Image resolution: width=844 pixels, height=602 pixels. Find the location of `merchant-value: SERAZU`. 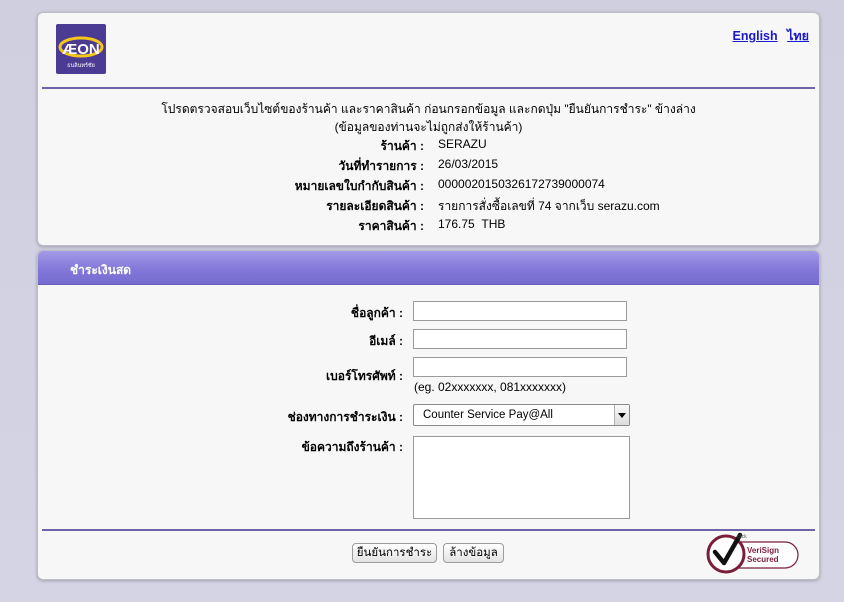

merchant-value: SERAZU is located at coordinates (462, 144).